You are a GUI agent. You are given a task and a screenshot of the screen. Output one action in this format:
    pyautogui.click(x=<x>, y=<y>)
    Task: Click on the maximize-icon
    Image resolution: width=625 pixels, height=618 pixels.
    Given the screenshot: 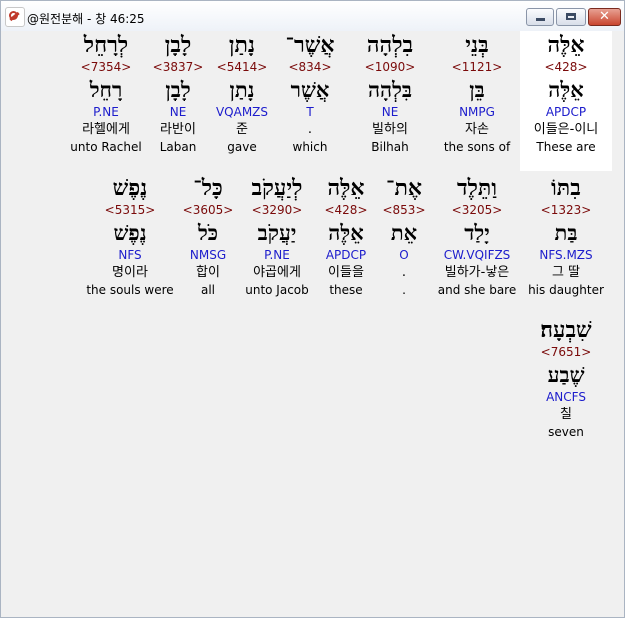 What is the action you would take?
    pyautogui.click(x=571, y=16)
    